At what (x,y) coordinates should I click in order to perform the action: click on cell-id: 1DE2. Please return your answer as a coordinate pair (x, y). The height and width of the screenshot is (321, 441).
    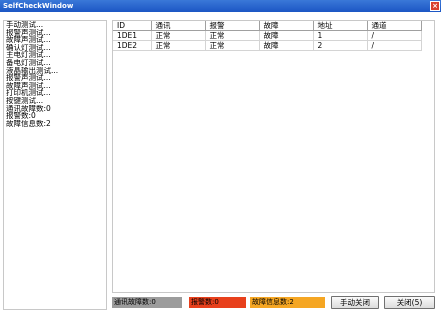
    Looking at the image, I should click on (132, 45).